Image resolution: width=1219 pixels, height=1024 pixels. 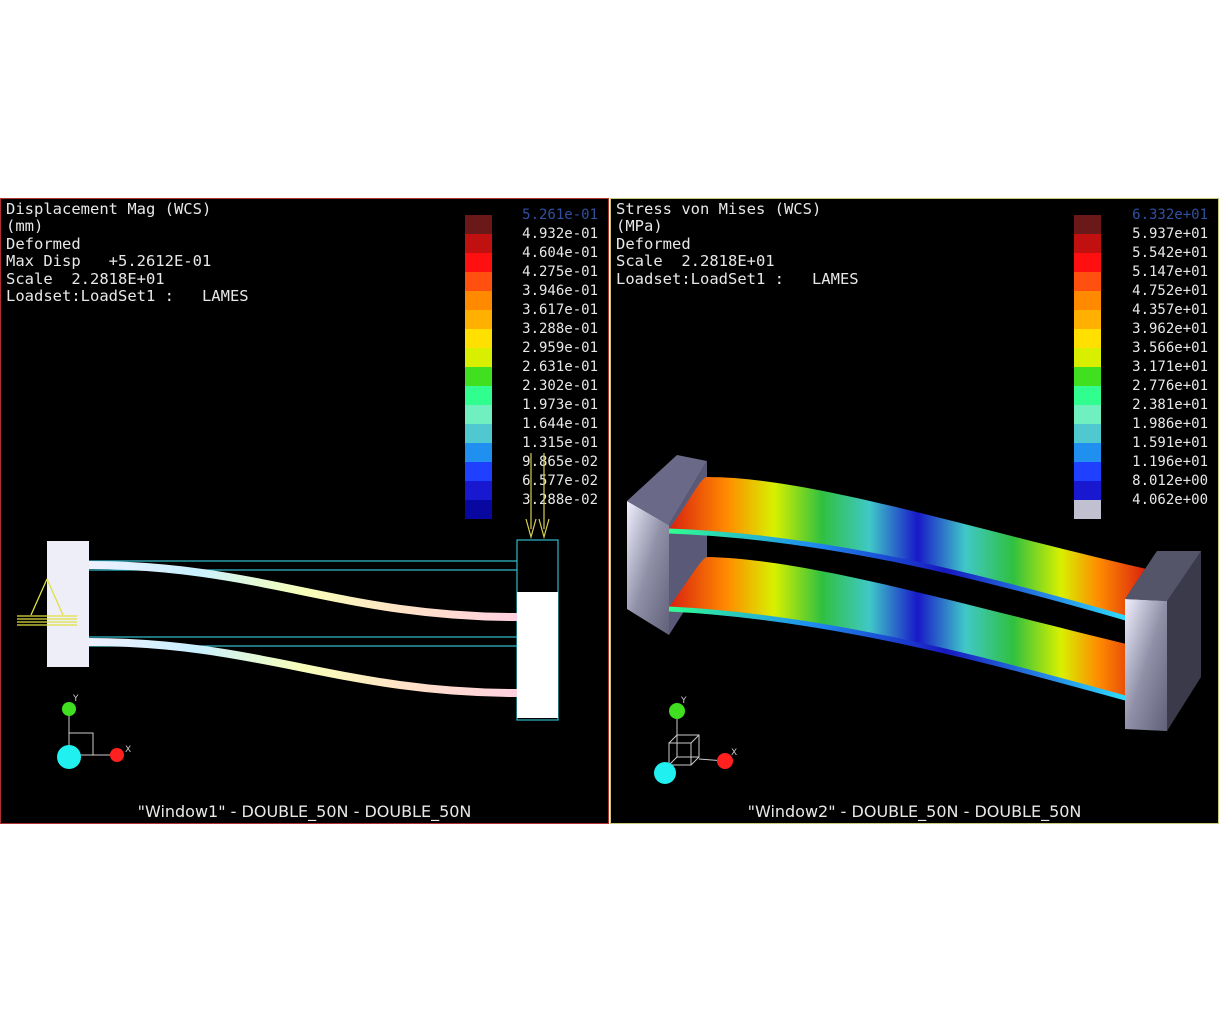 What do you see at coordinates (537, 496) in the screenshot?
I see `load-arrows` at bounding box center [537, 496].